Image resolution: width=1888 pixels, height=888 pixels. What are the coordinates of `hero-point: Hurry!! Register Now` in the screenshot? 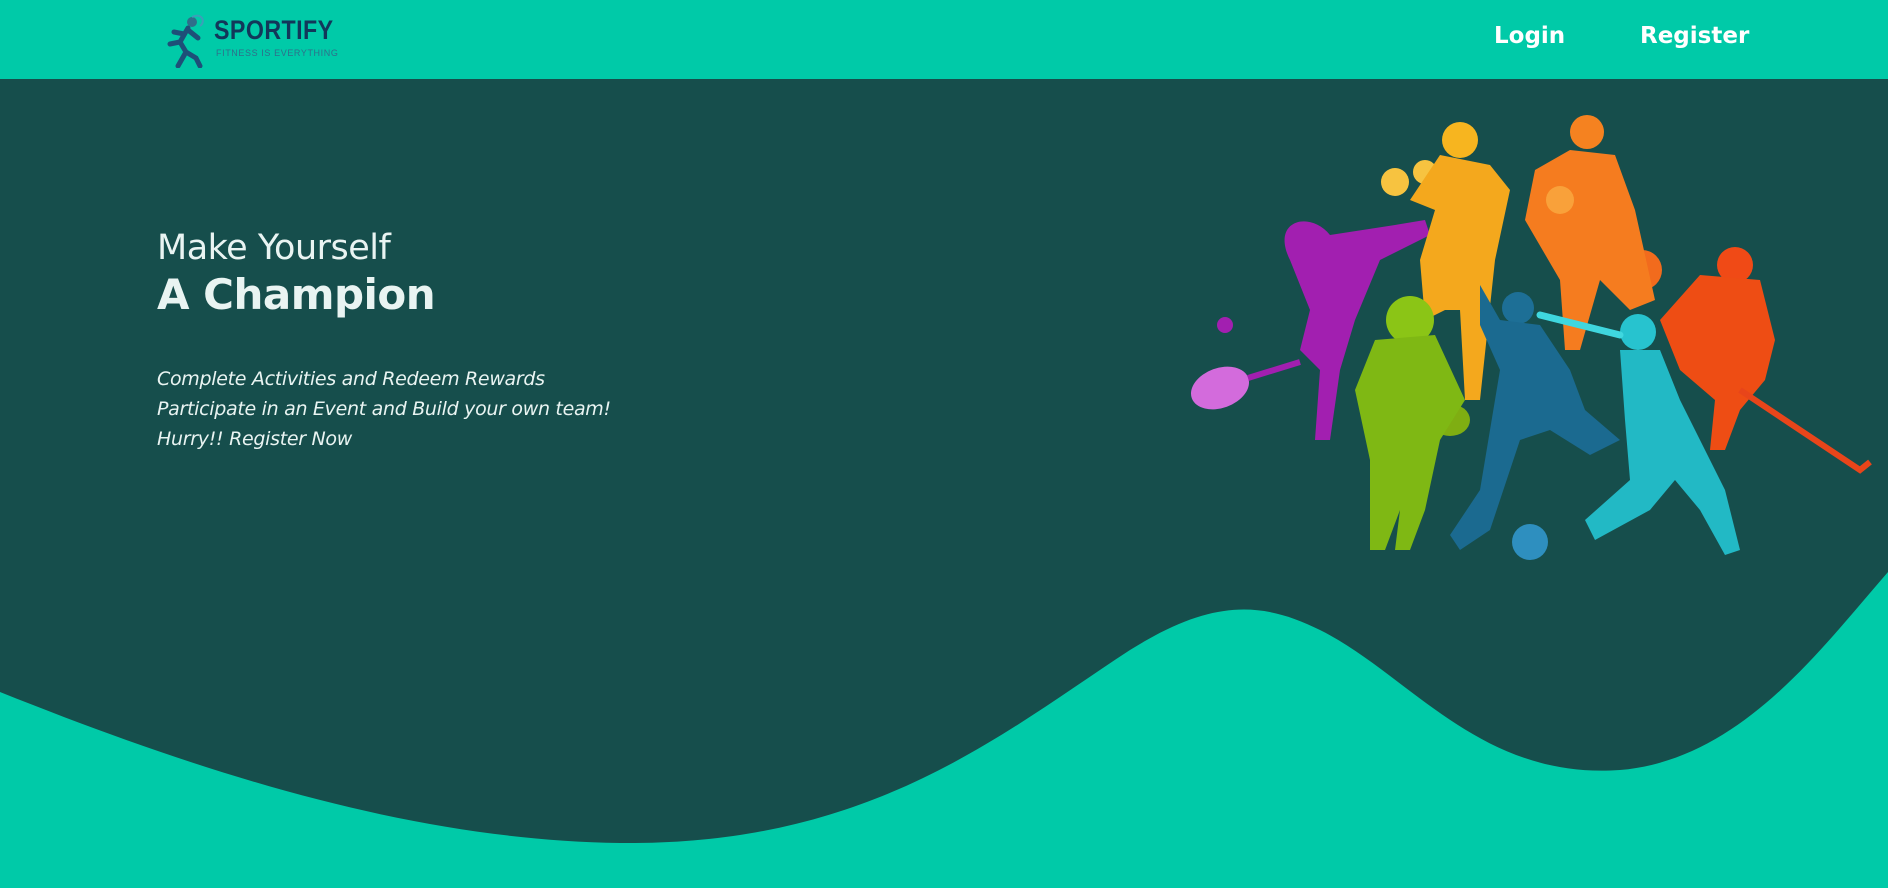 It's located at (254, 439).